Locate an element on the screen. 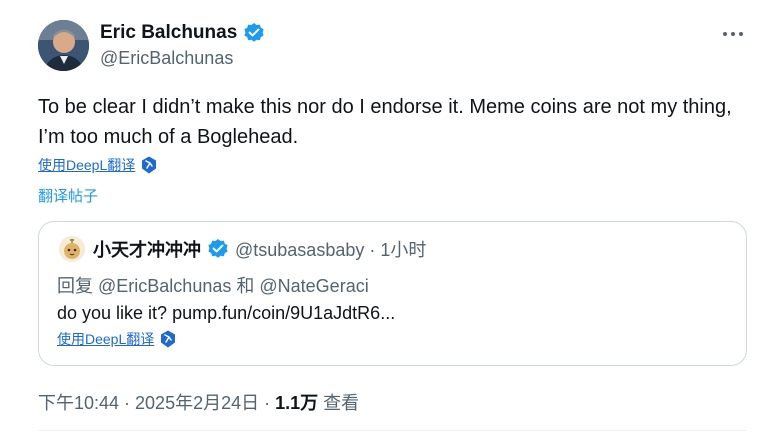  deepl-translate-link: 使用DeepL翻译 is located at coordinates (97, 165).